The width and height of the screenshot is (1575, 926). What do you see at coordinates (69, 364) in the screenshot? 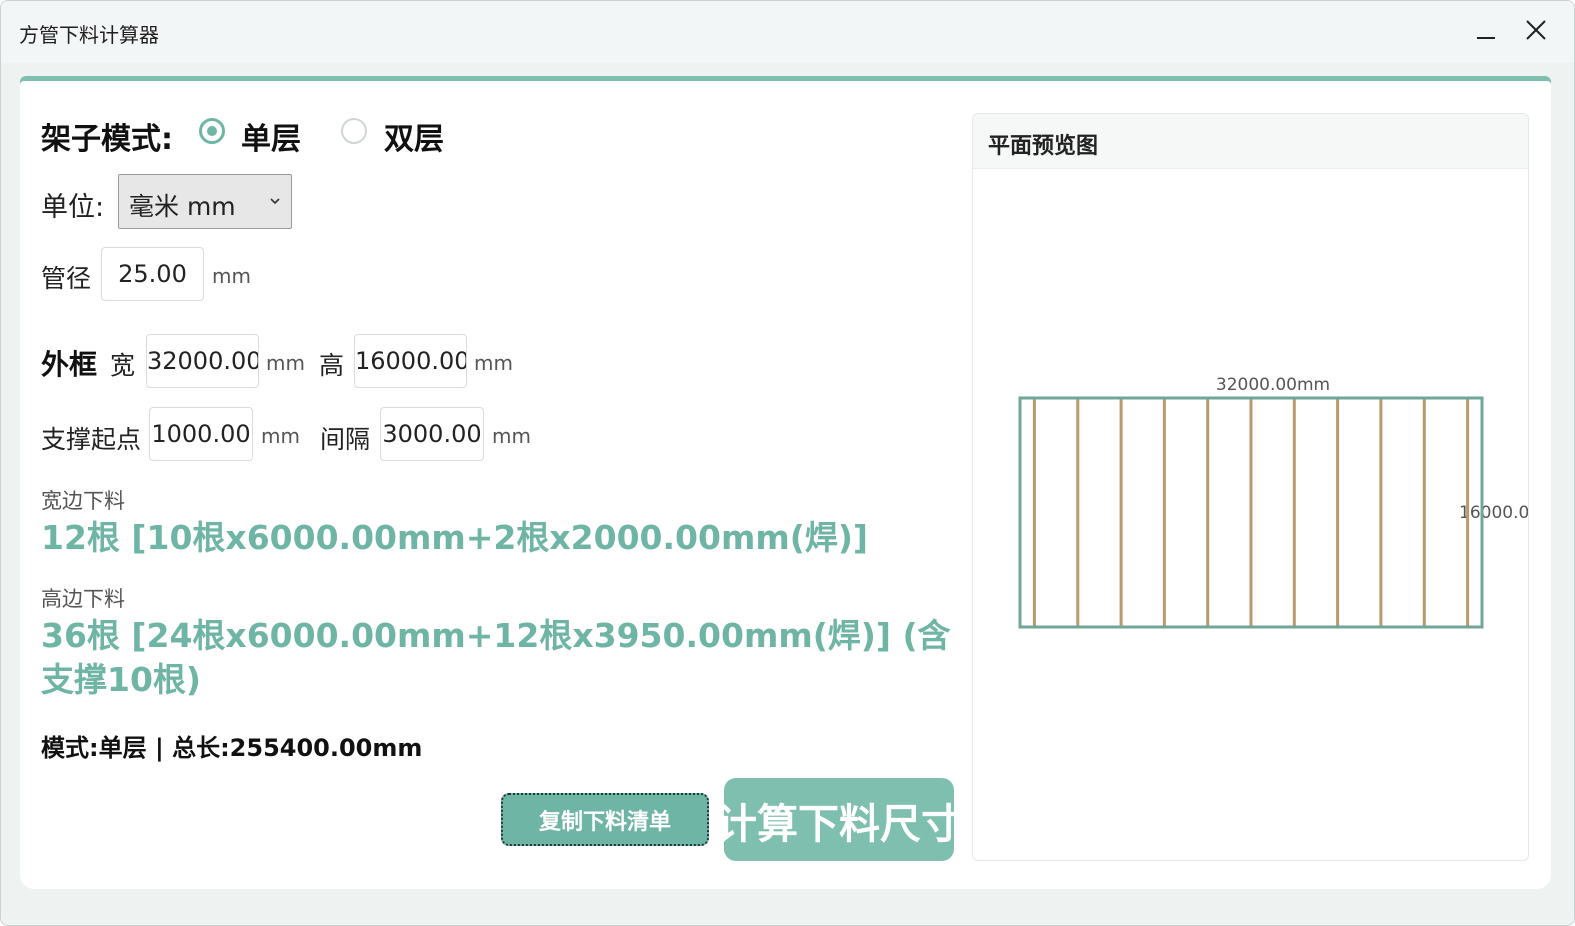
I see `frame-label: 外框` at bounding box center [69, 364].